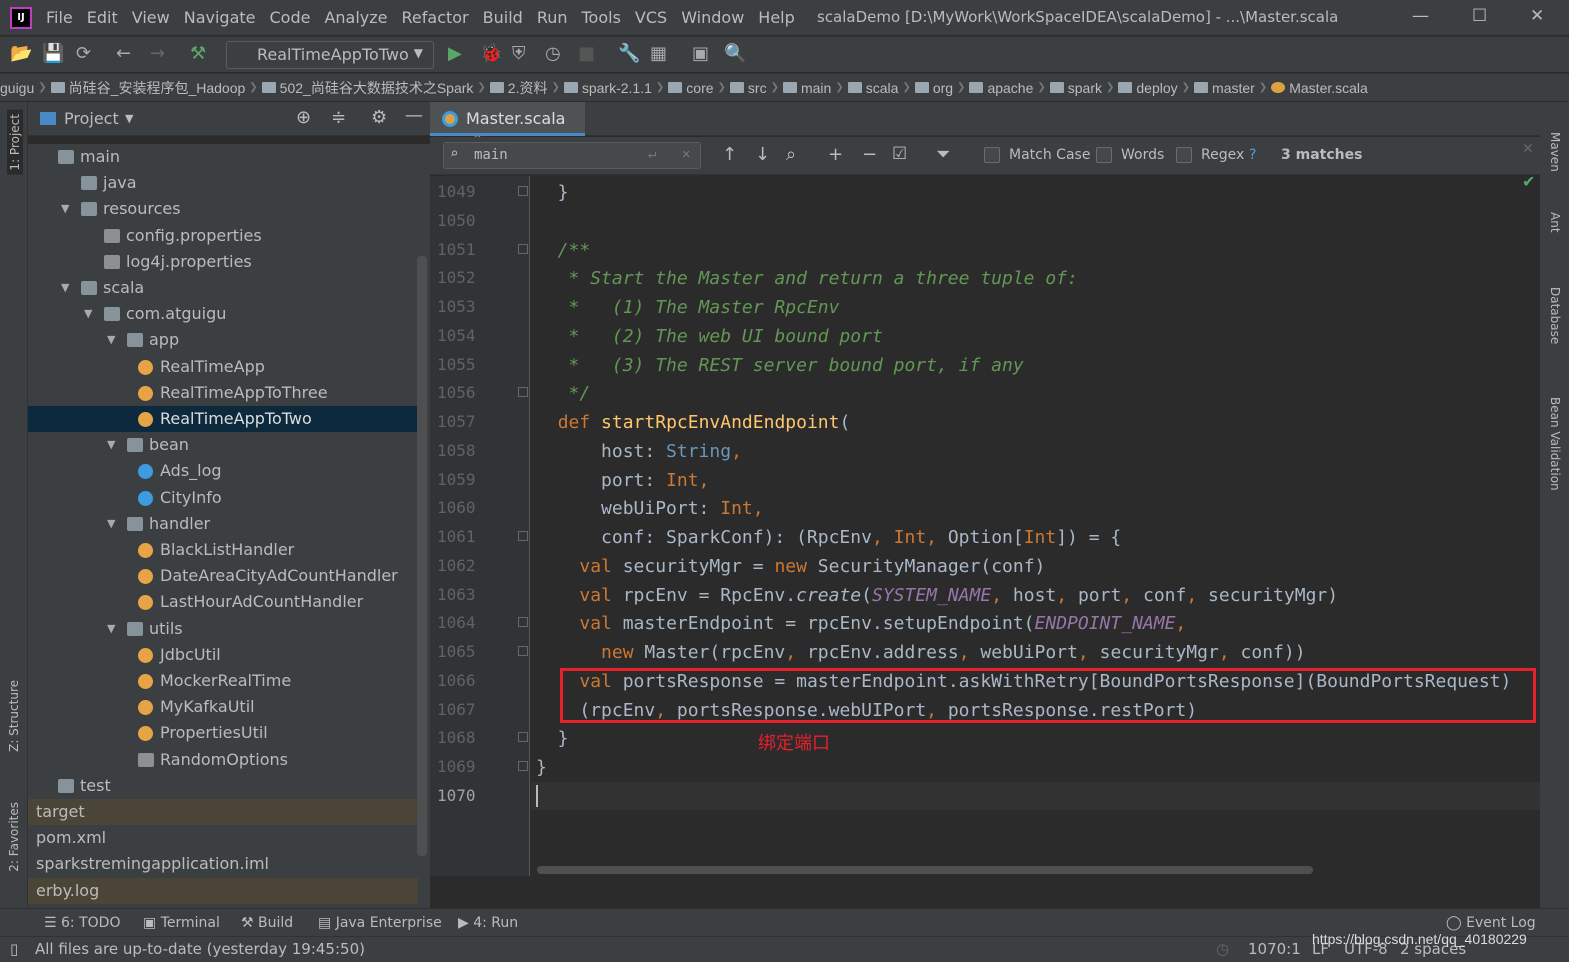 Image resolution: width=1569 pixels, height=962 pixels. Describe the element at coordinates (776, 17) in the screenshot. I see `menu-help: Help` at that location.